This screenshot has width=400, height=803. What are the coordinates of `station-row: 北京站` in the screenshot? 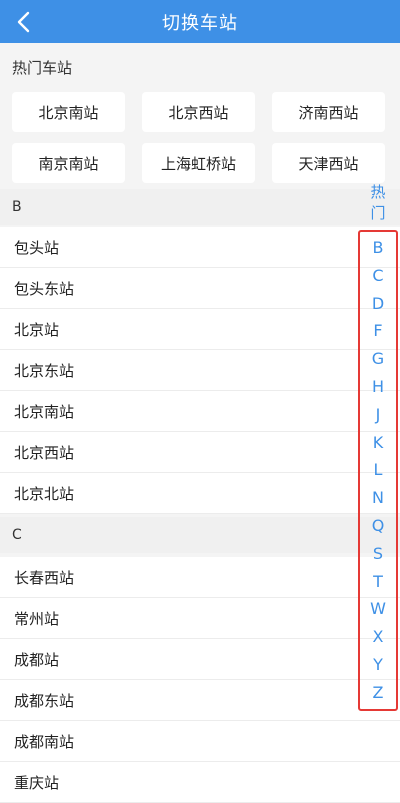 It's located at (200, 329).